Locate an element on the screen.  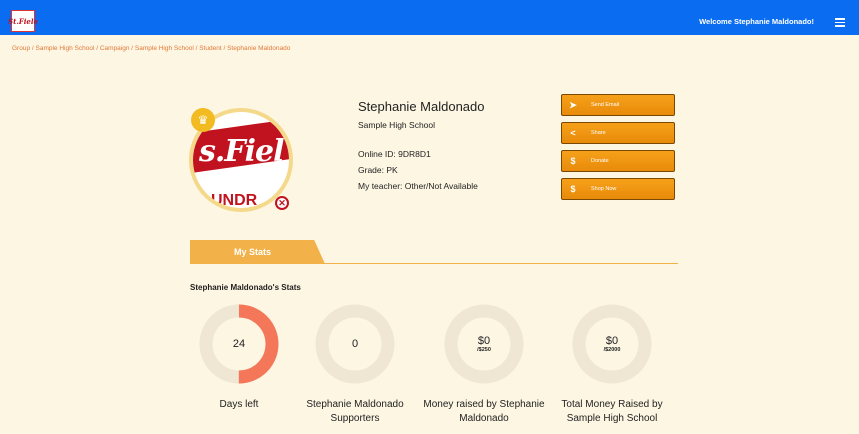
brand-logo: St.Fiele is located at coordinates (23, 21).